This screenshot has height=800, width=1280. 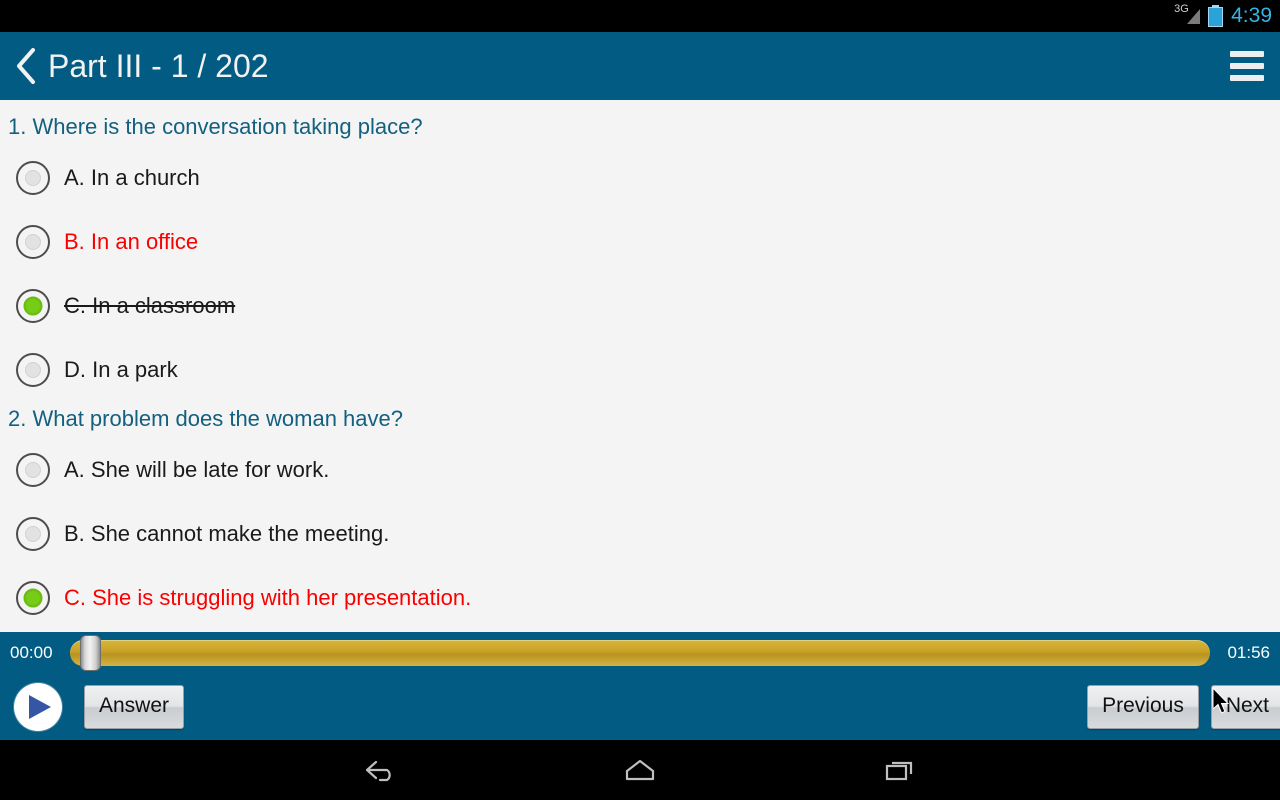 What do you see at coordinates (380, 770) in the screenshot?
I see `android-back-icon` at bounding box center [380, 770].